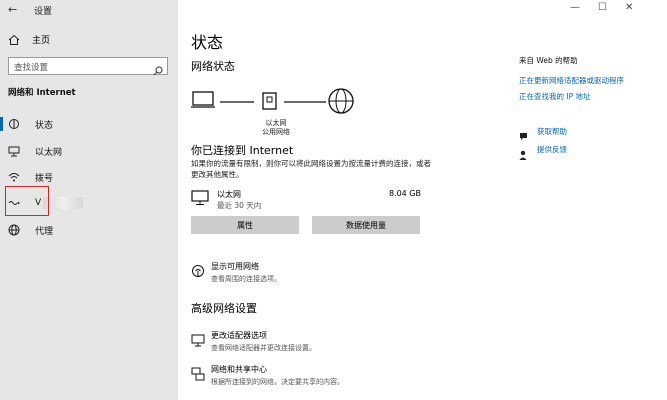 The height and width of the screenshot is (400, 667). What do you see at coordinates (63, 203) in the screenshot?
I see `redacted-label` at bounding box center [63, 203].